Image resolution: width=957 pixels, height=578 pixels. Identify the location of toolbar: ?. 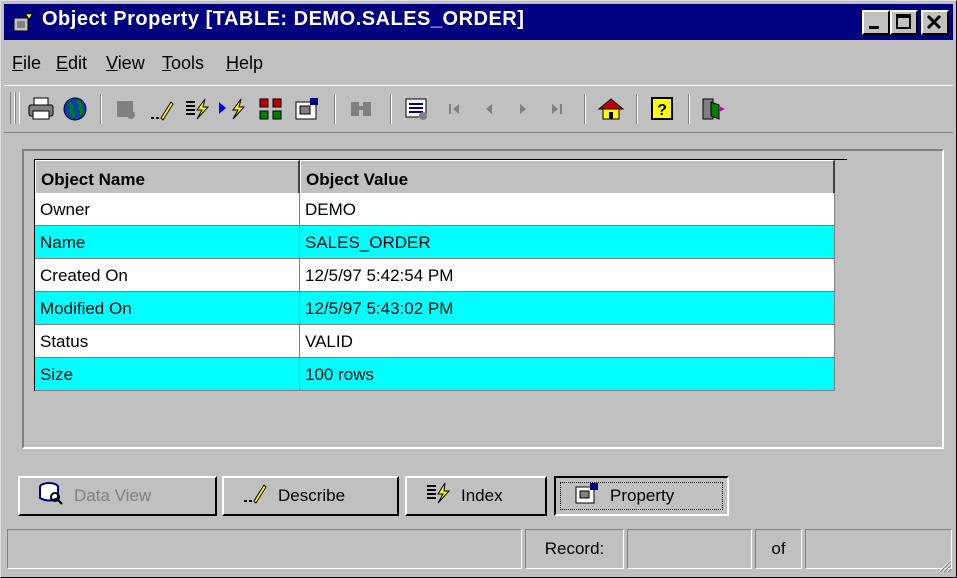
(478, 109).